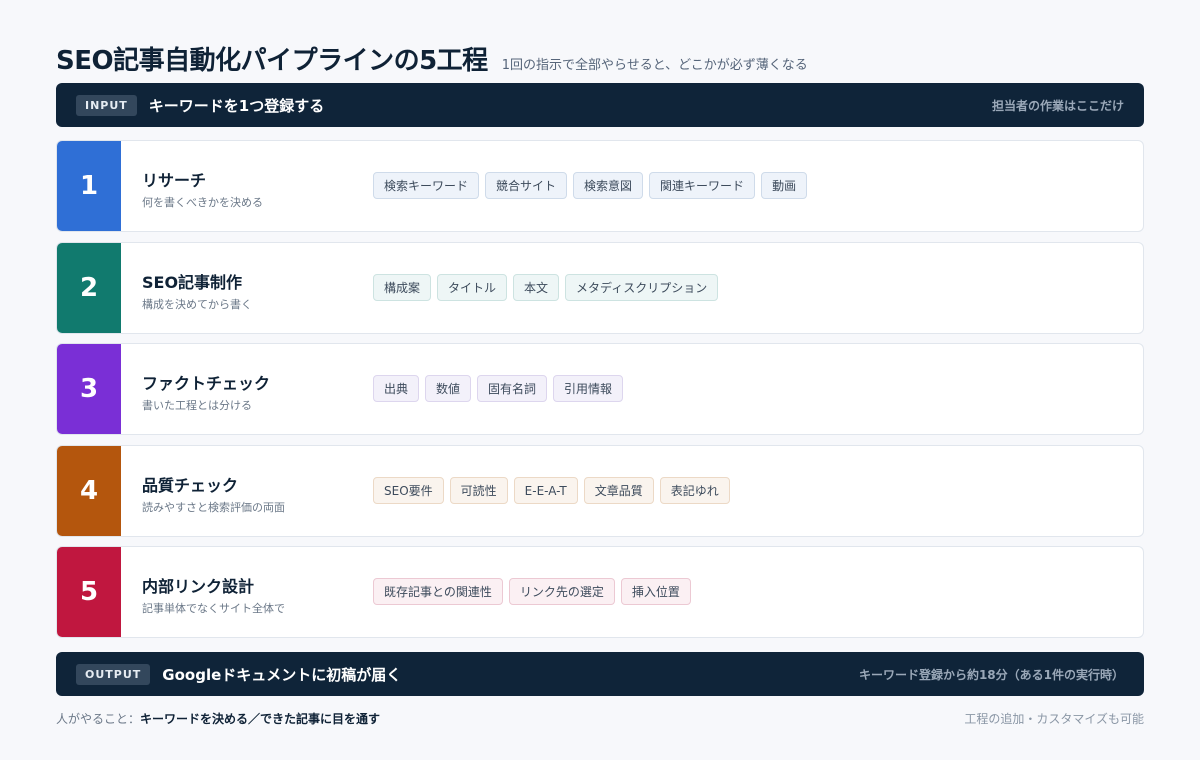 The width and height of the screenshot is (1200, 760). Describe the element at coordinates (192, 282) in the screenshot. I see `step-name: SEO記事制作` at that location.